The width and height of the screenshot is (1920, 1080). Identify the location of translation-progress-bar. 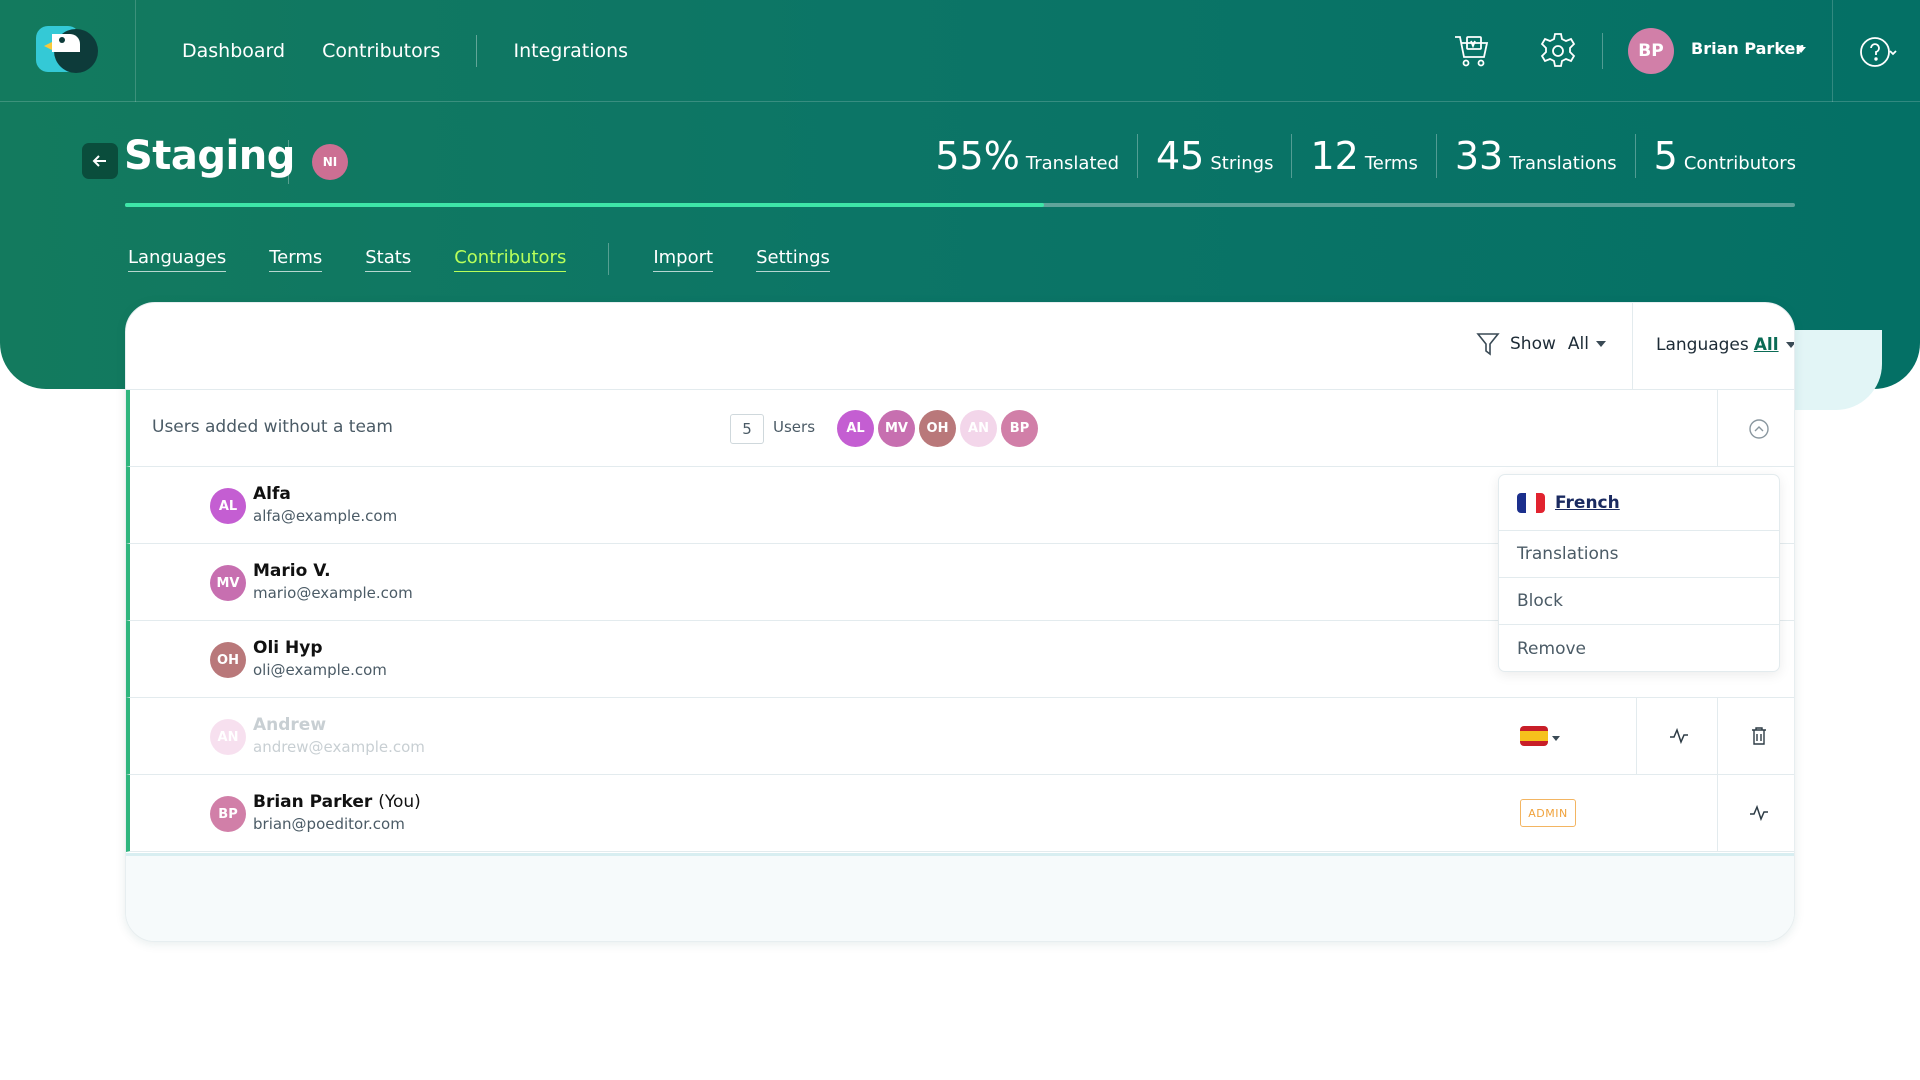
(960, 205).